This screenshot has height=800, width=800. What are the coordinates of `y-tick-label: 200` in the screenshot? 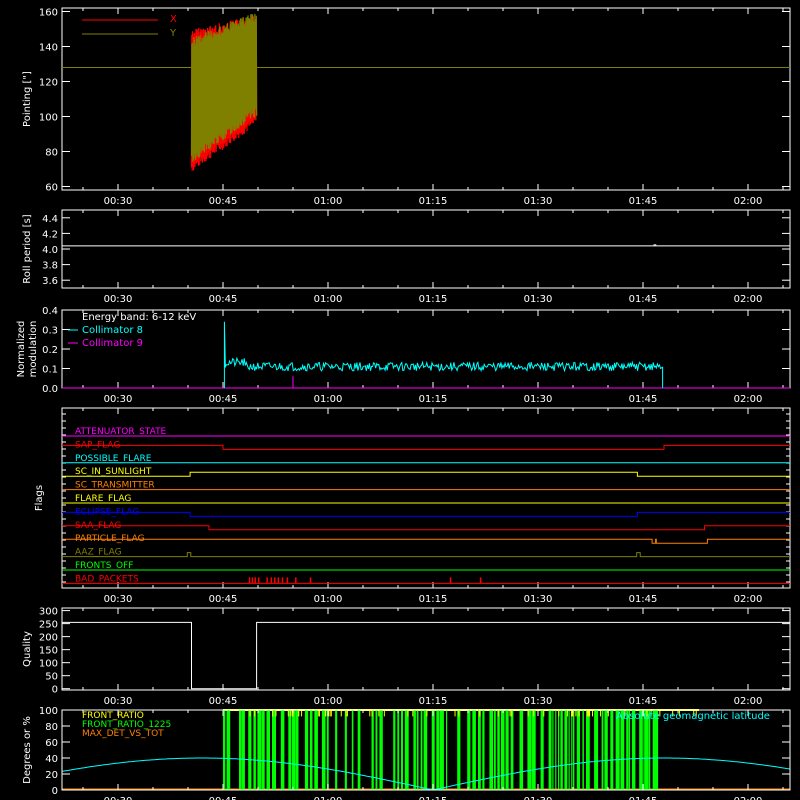 It's located at (48, 638).